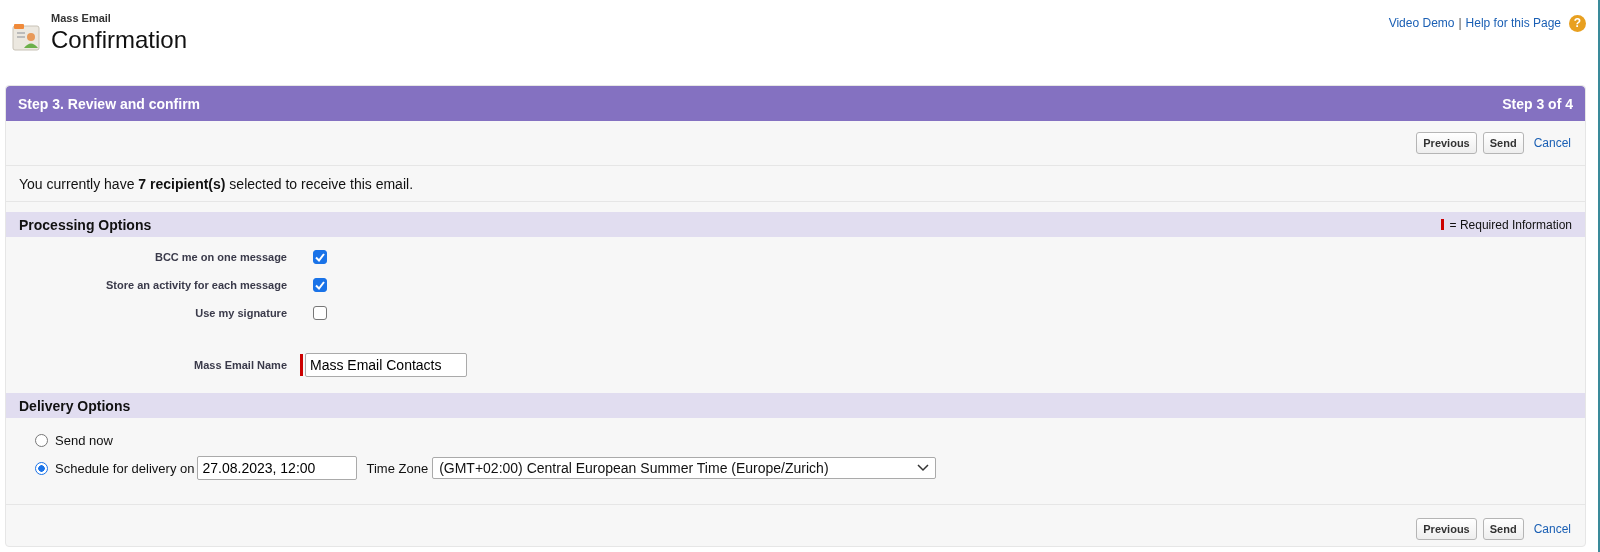 The image size is (1600, 552). Describe the element at coordinates (397, 468) in the screenshot. I see `time-zone-label: Time Zone` at that location.